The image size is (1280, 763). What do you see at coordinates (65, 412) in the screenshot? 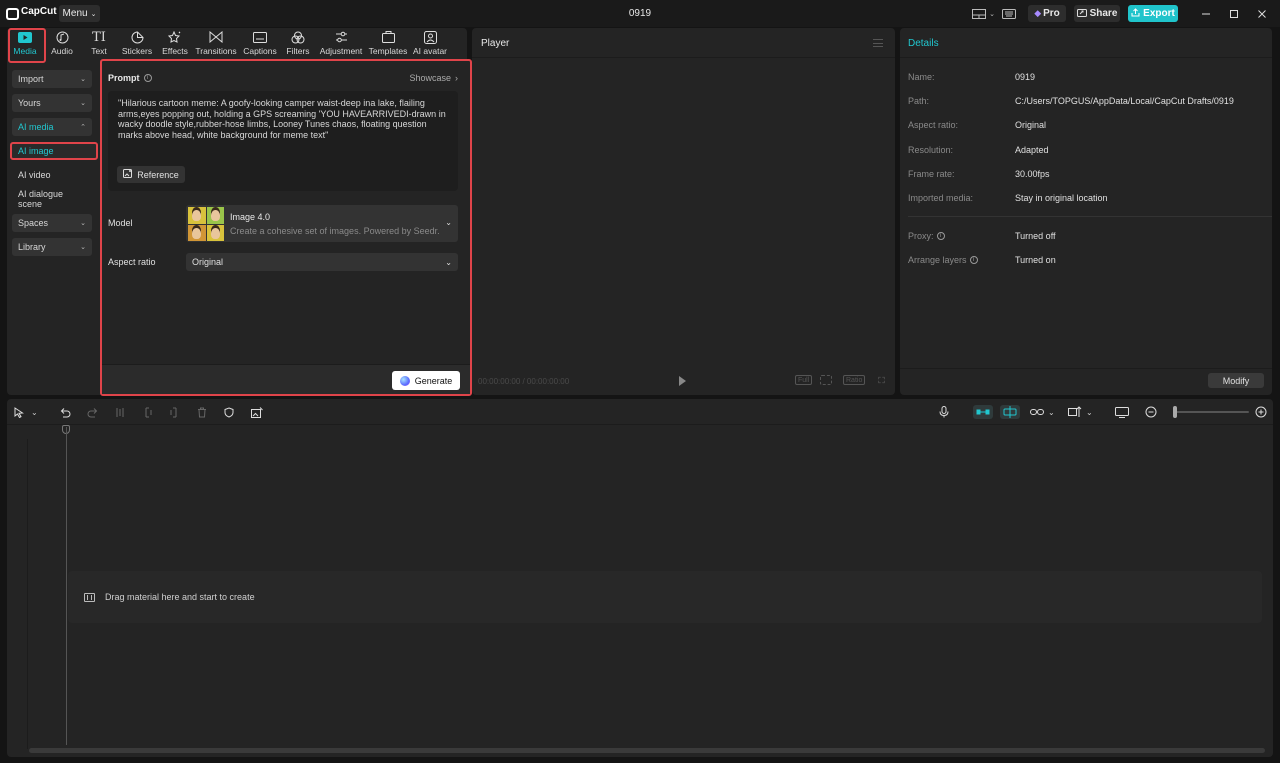
I see `undo-icon` at bounding box center [65, 412].